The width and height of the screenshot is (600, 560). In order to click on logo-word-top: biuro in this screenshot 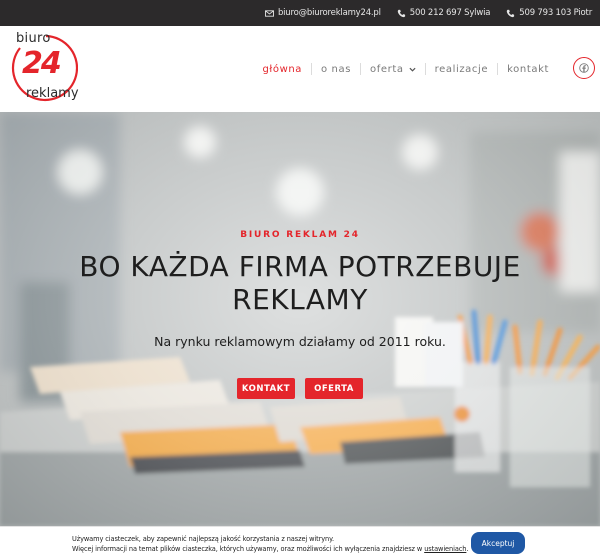, I will do `click(33, 38)`.